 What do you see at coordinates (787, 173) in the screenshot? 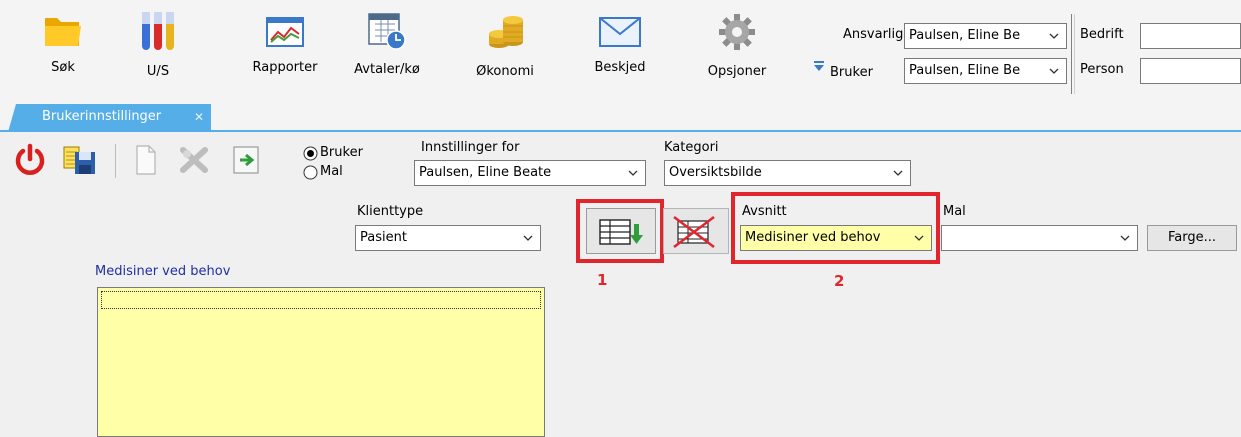
I see `kategori-select: Oversiktsbilde` at bounding box center [787, 173].